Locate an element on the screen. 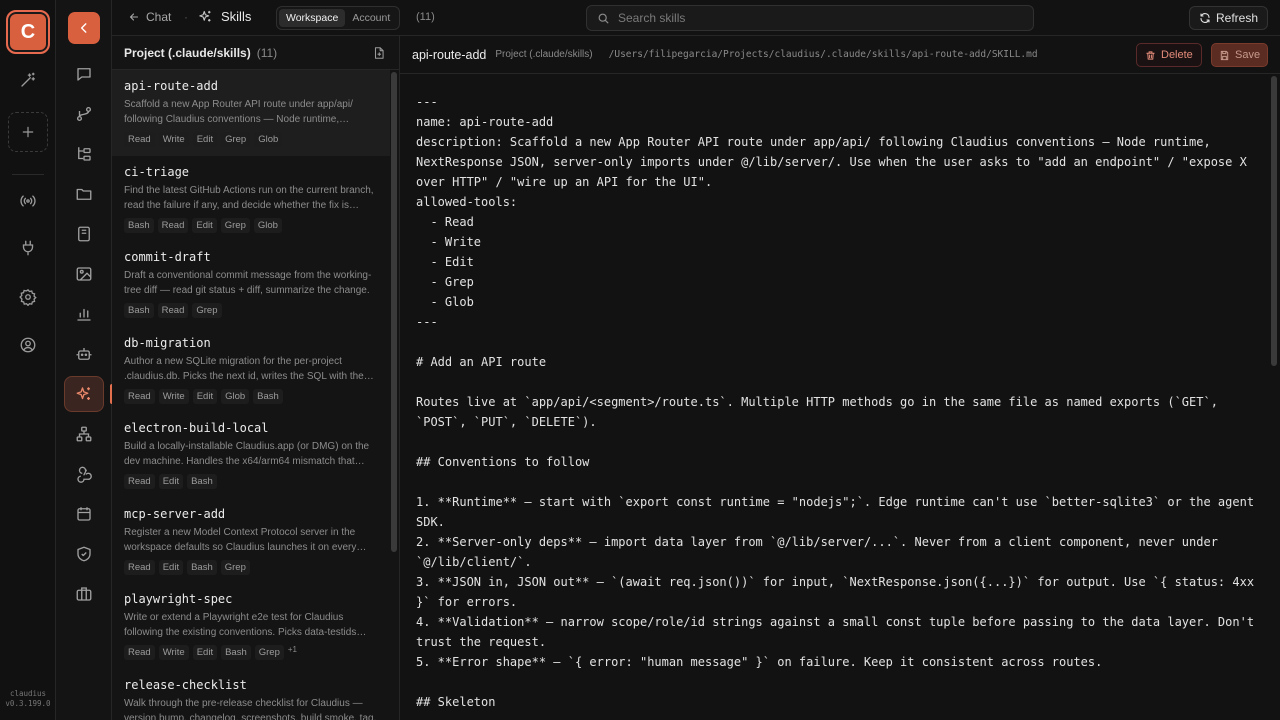 The height and width of the screenshot is (720, 1280). refresh-button: Refresh is located at coordinates (1229, 18).